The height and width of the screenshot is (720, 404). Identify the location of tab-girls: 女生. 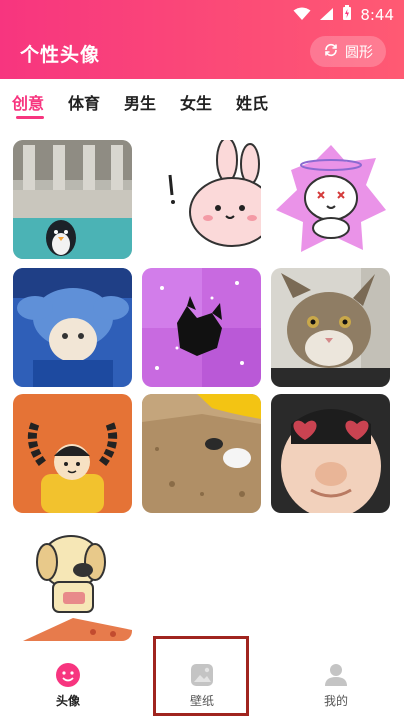
(196, 102).